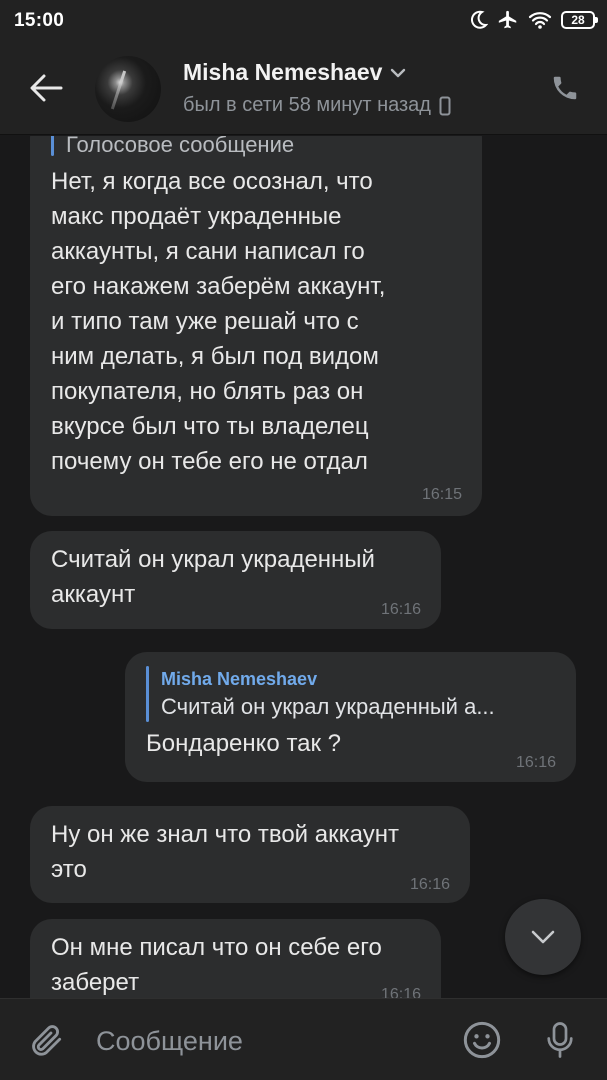  I want to click on emoji-button, so click(482, 1040).